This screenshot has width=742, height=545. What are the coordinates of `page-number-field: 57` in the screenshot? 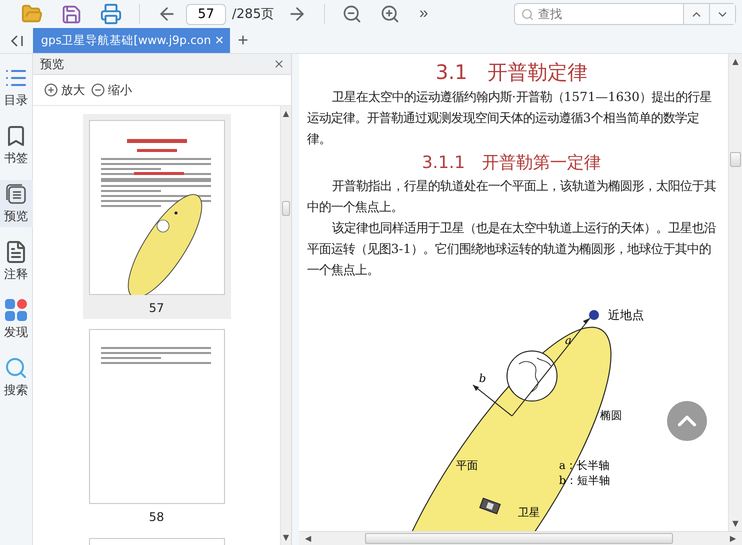 It's located at (206, 14).